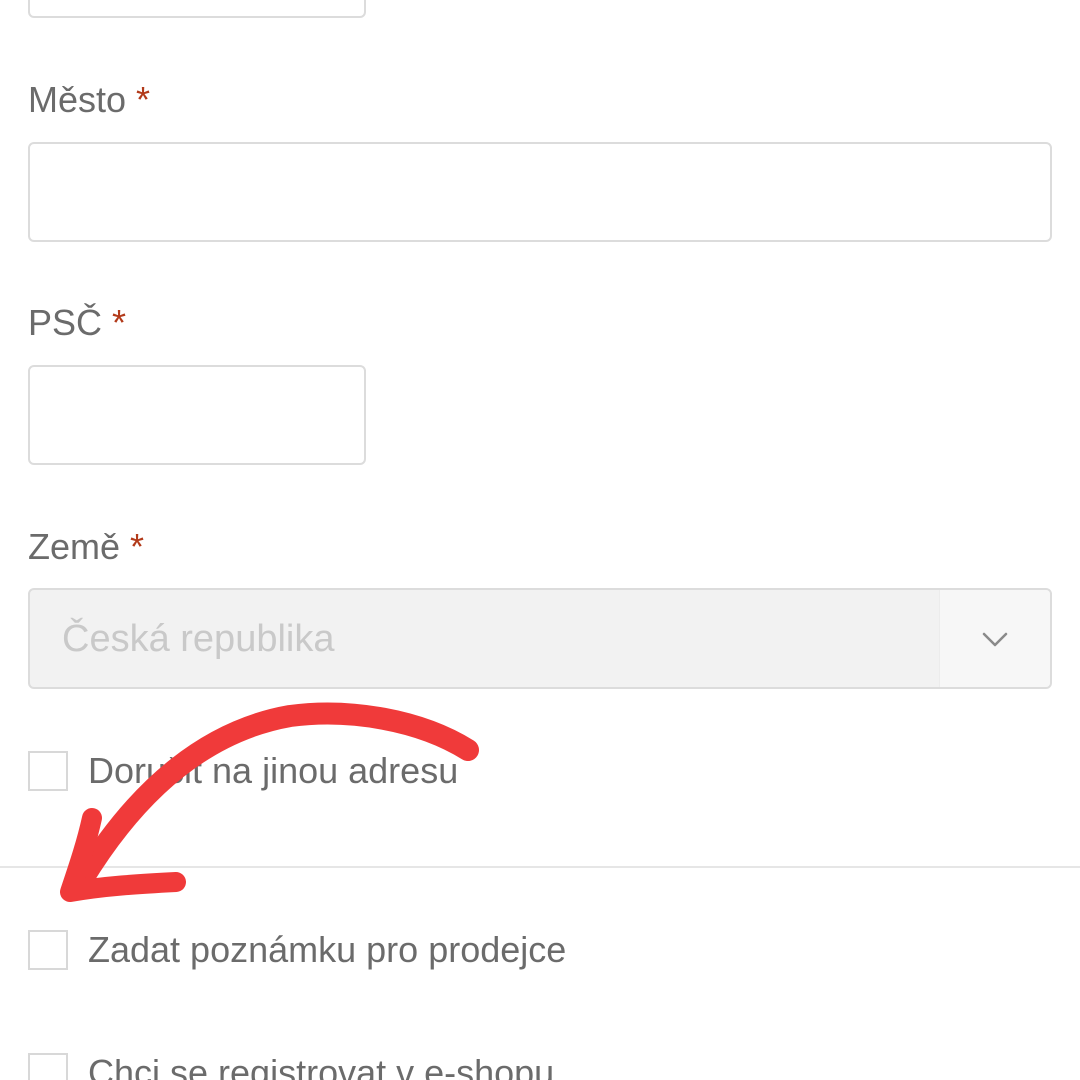  I want to click on ship-different-address-label: Doručit na jinou adresu, so click(273, 771).